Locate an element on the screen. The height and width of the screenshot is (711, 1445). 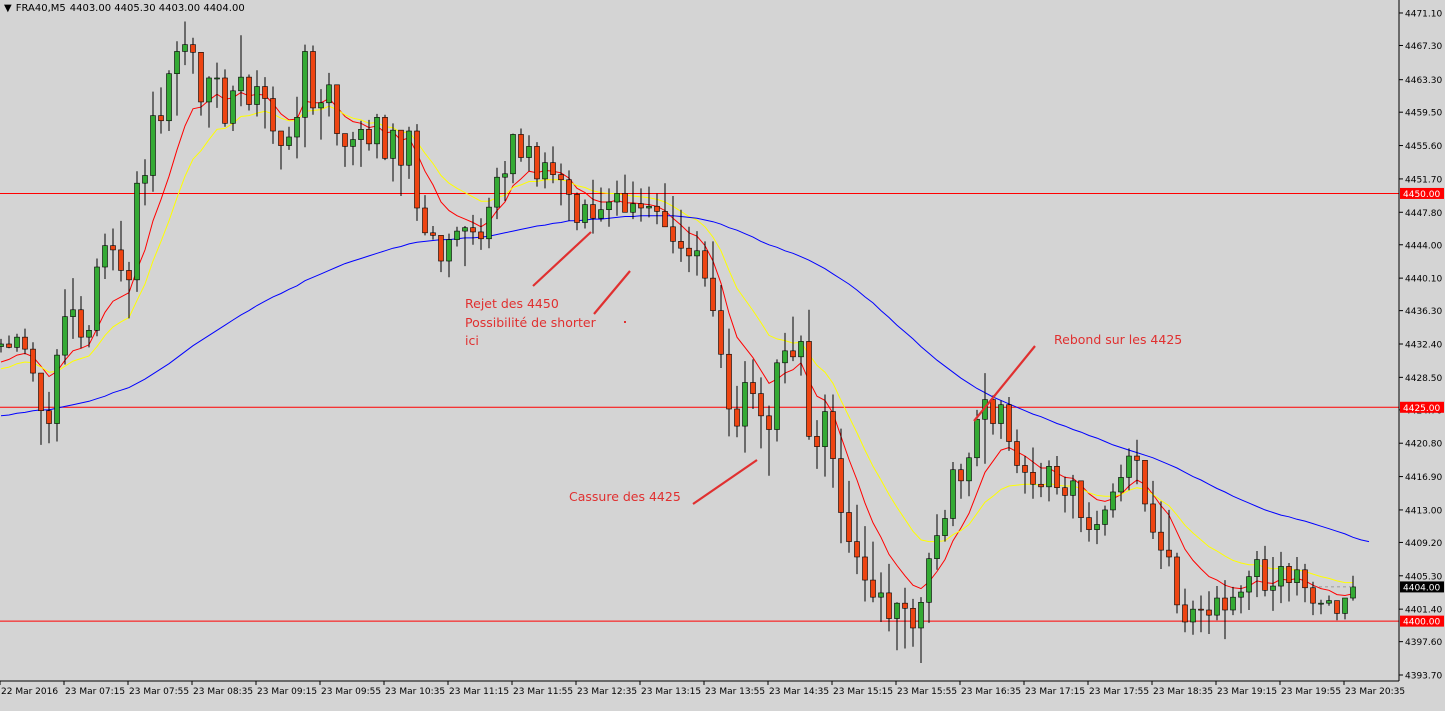
time-tick-label: 23 Mar 13:15 is located at coordinates (671, 692).